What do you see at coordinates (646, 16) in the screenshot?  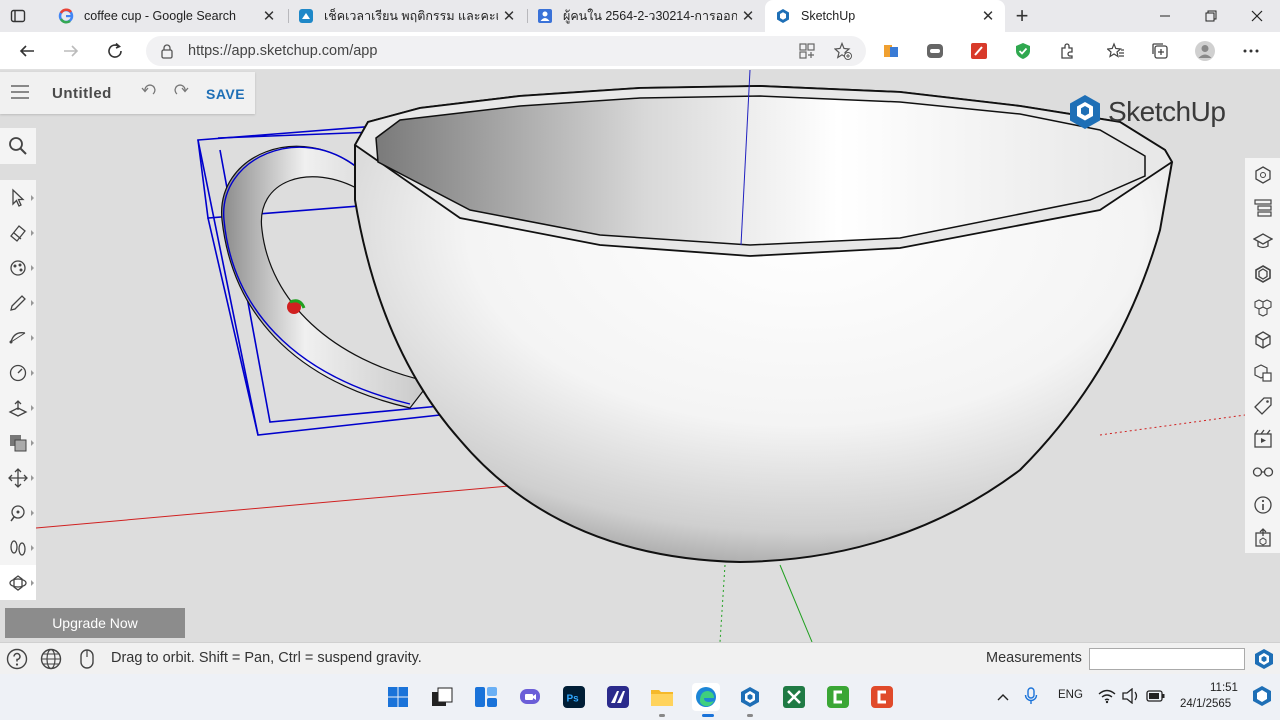 I see `tab-classroom-people: ผู้คนใน 2564-2-ว30214-การออกแบ ✕` at bounding box center [646, 16].